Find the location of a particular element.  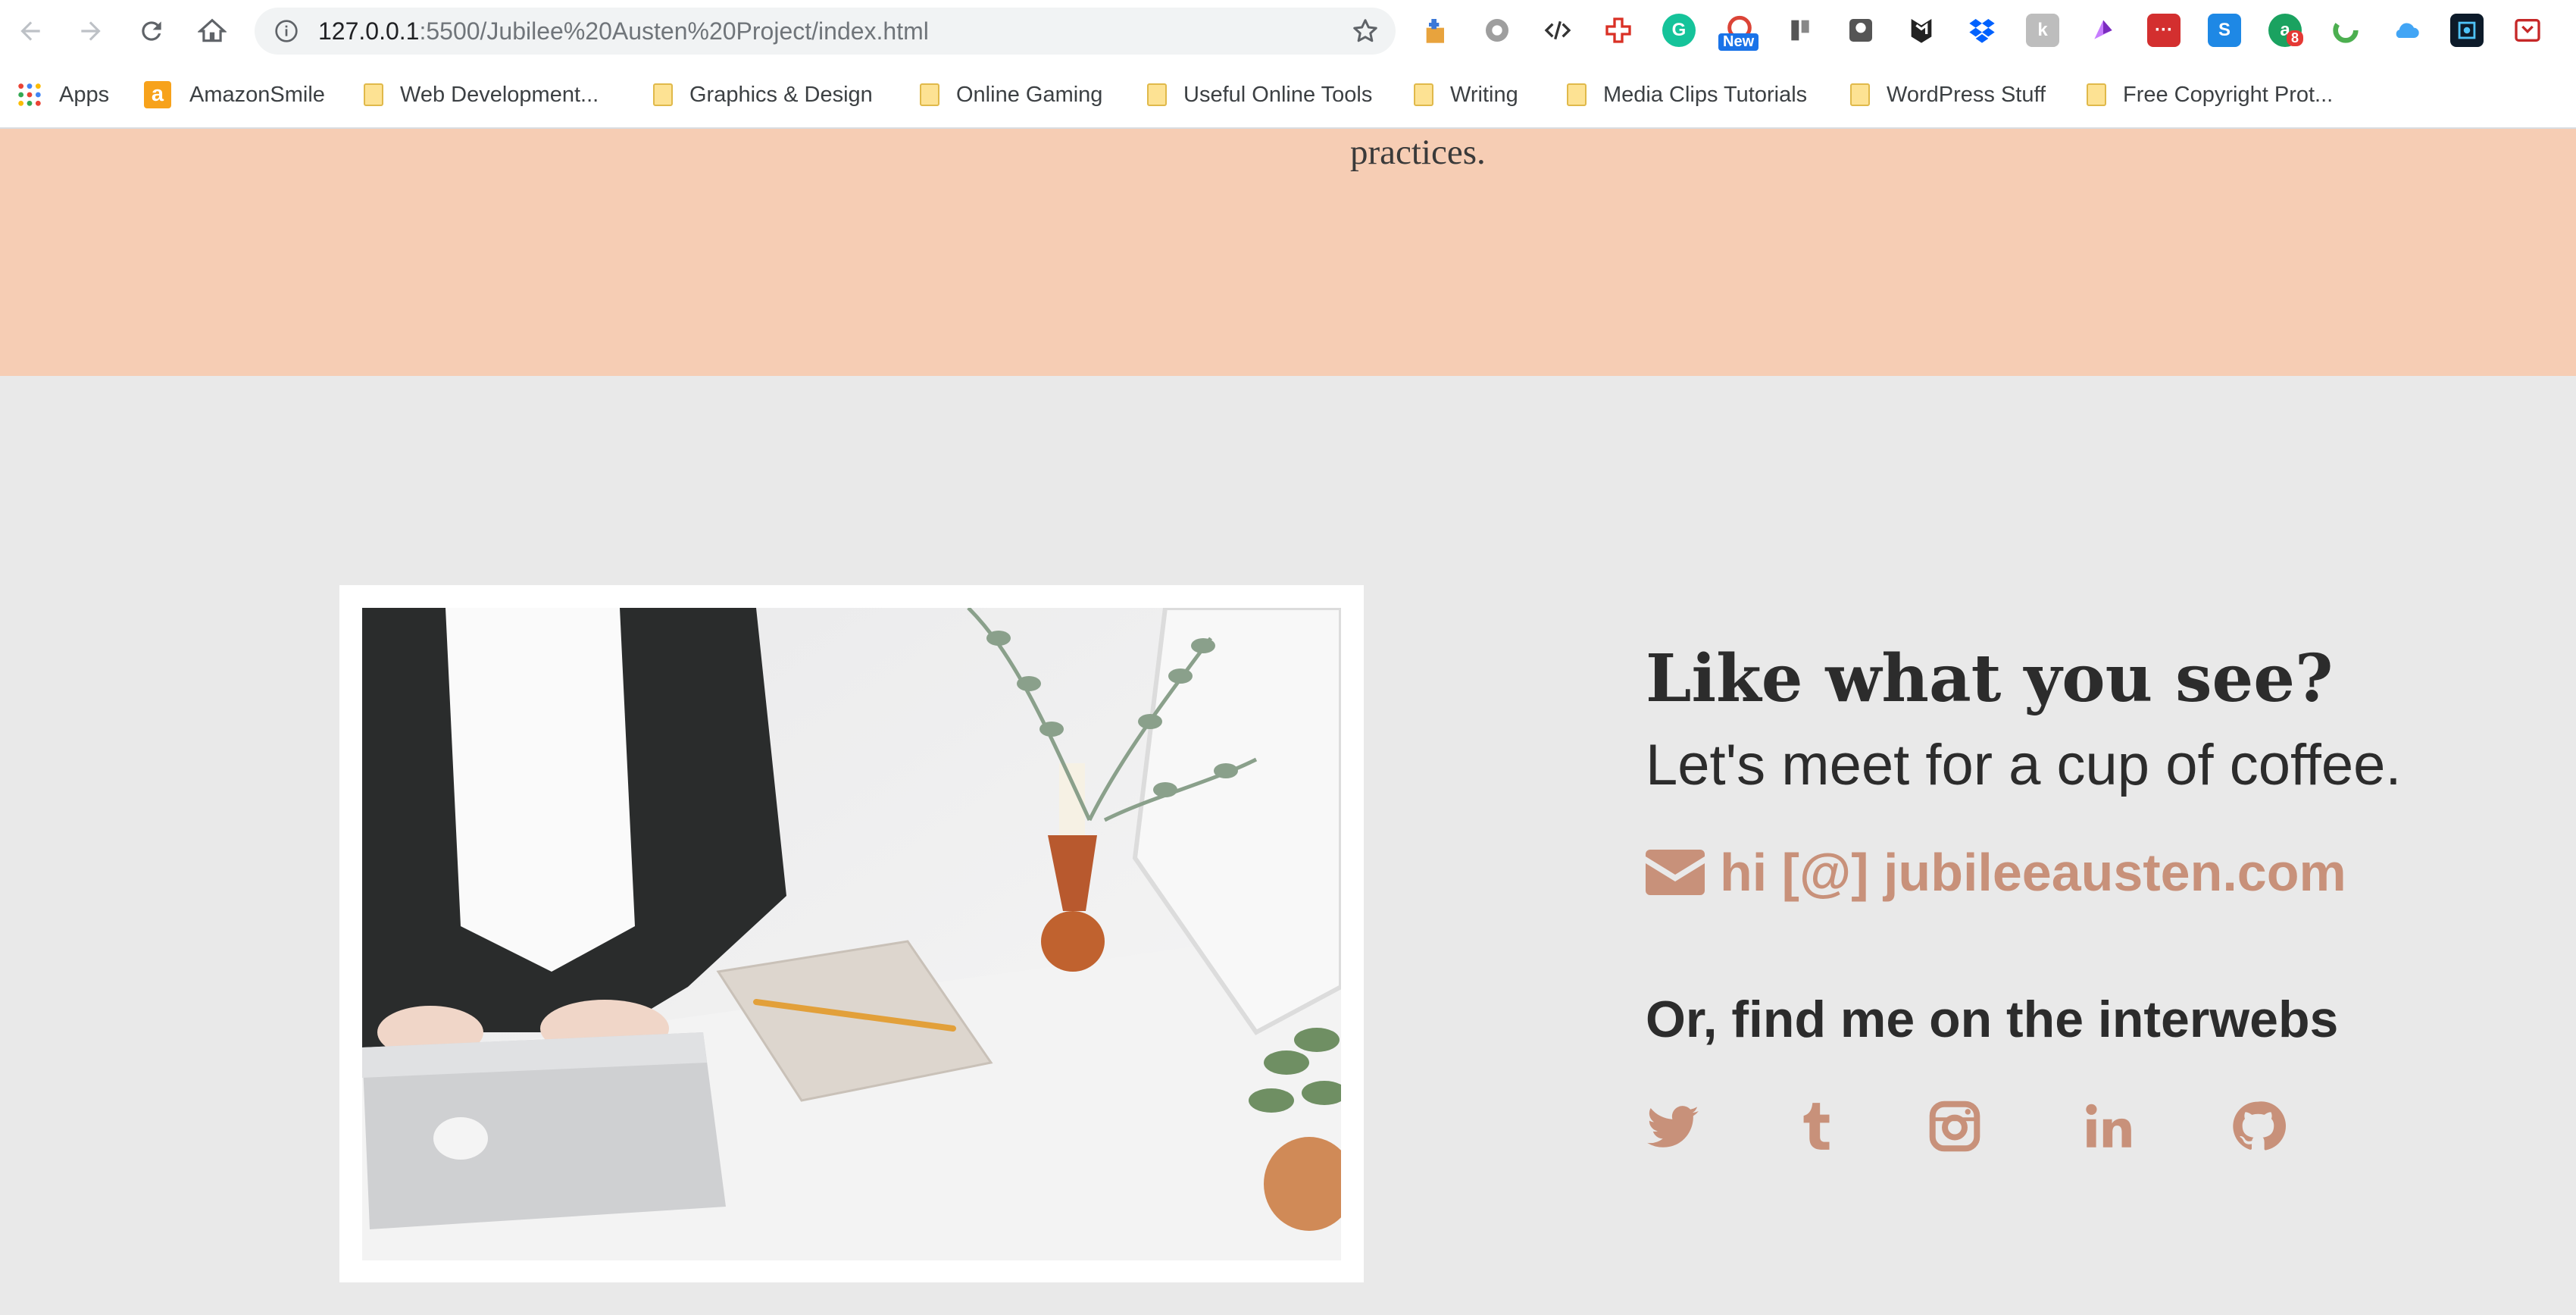

bookmark-label: WordPress Stuff is located at coordinates (1966, 94).